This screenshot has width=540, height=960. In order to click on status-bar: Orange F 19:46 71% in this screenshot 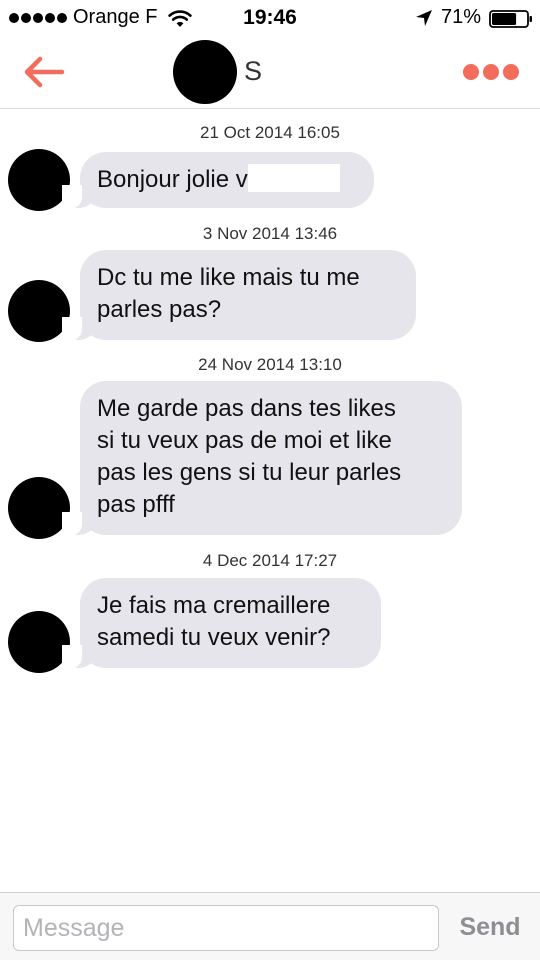, I will do `click(270, 19)`.